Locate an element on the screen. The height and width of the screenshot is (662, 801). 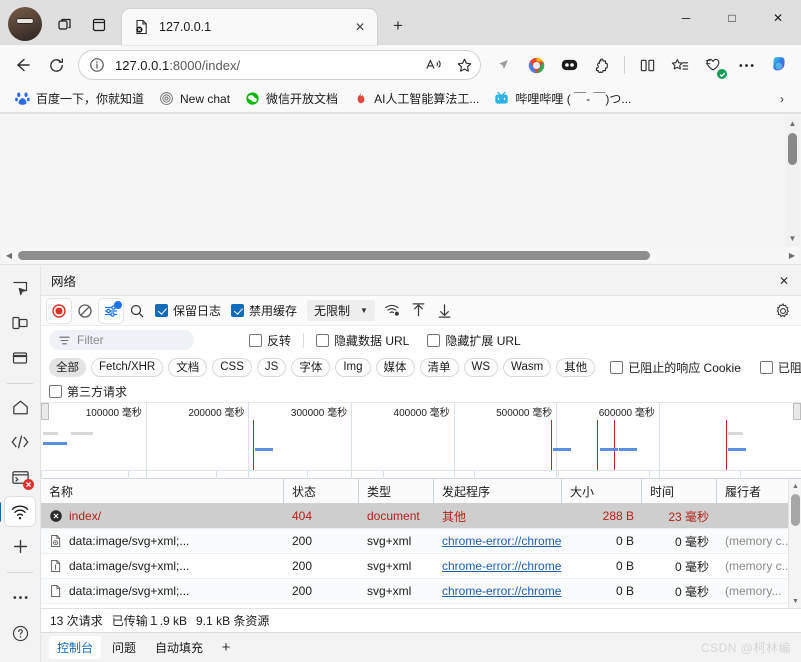
column-header: 时间 is located at coordinates (679, 491).